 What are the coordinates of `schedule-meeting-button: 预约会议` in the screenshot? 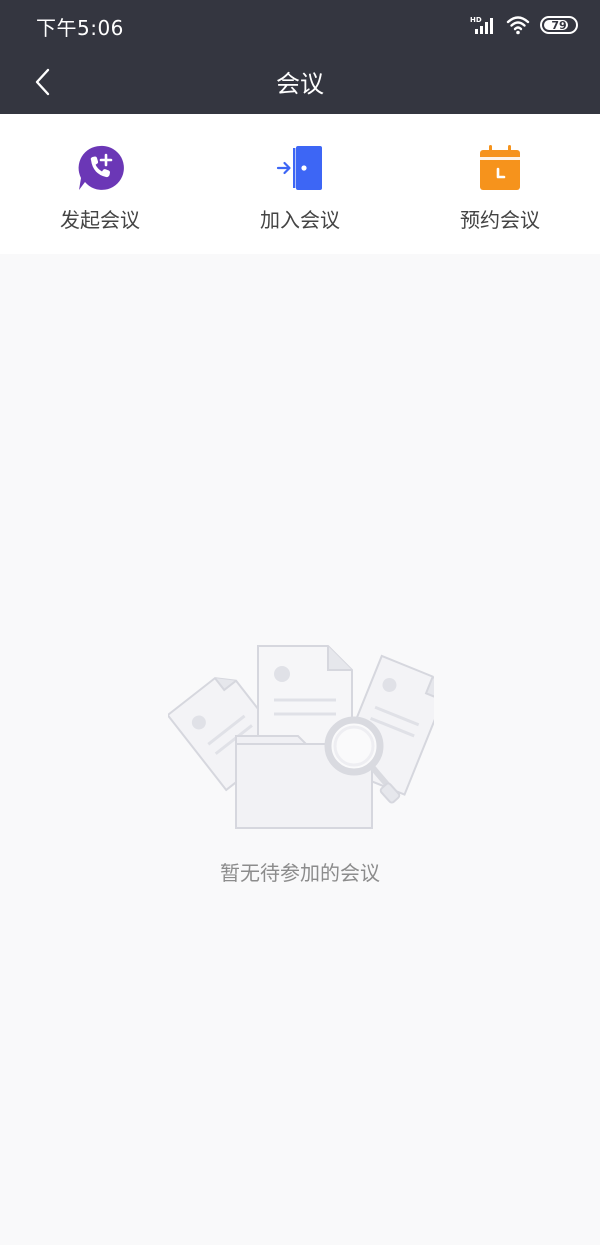 It's located at (500, 184).